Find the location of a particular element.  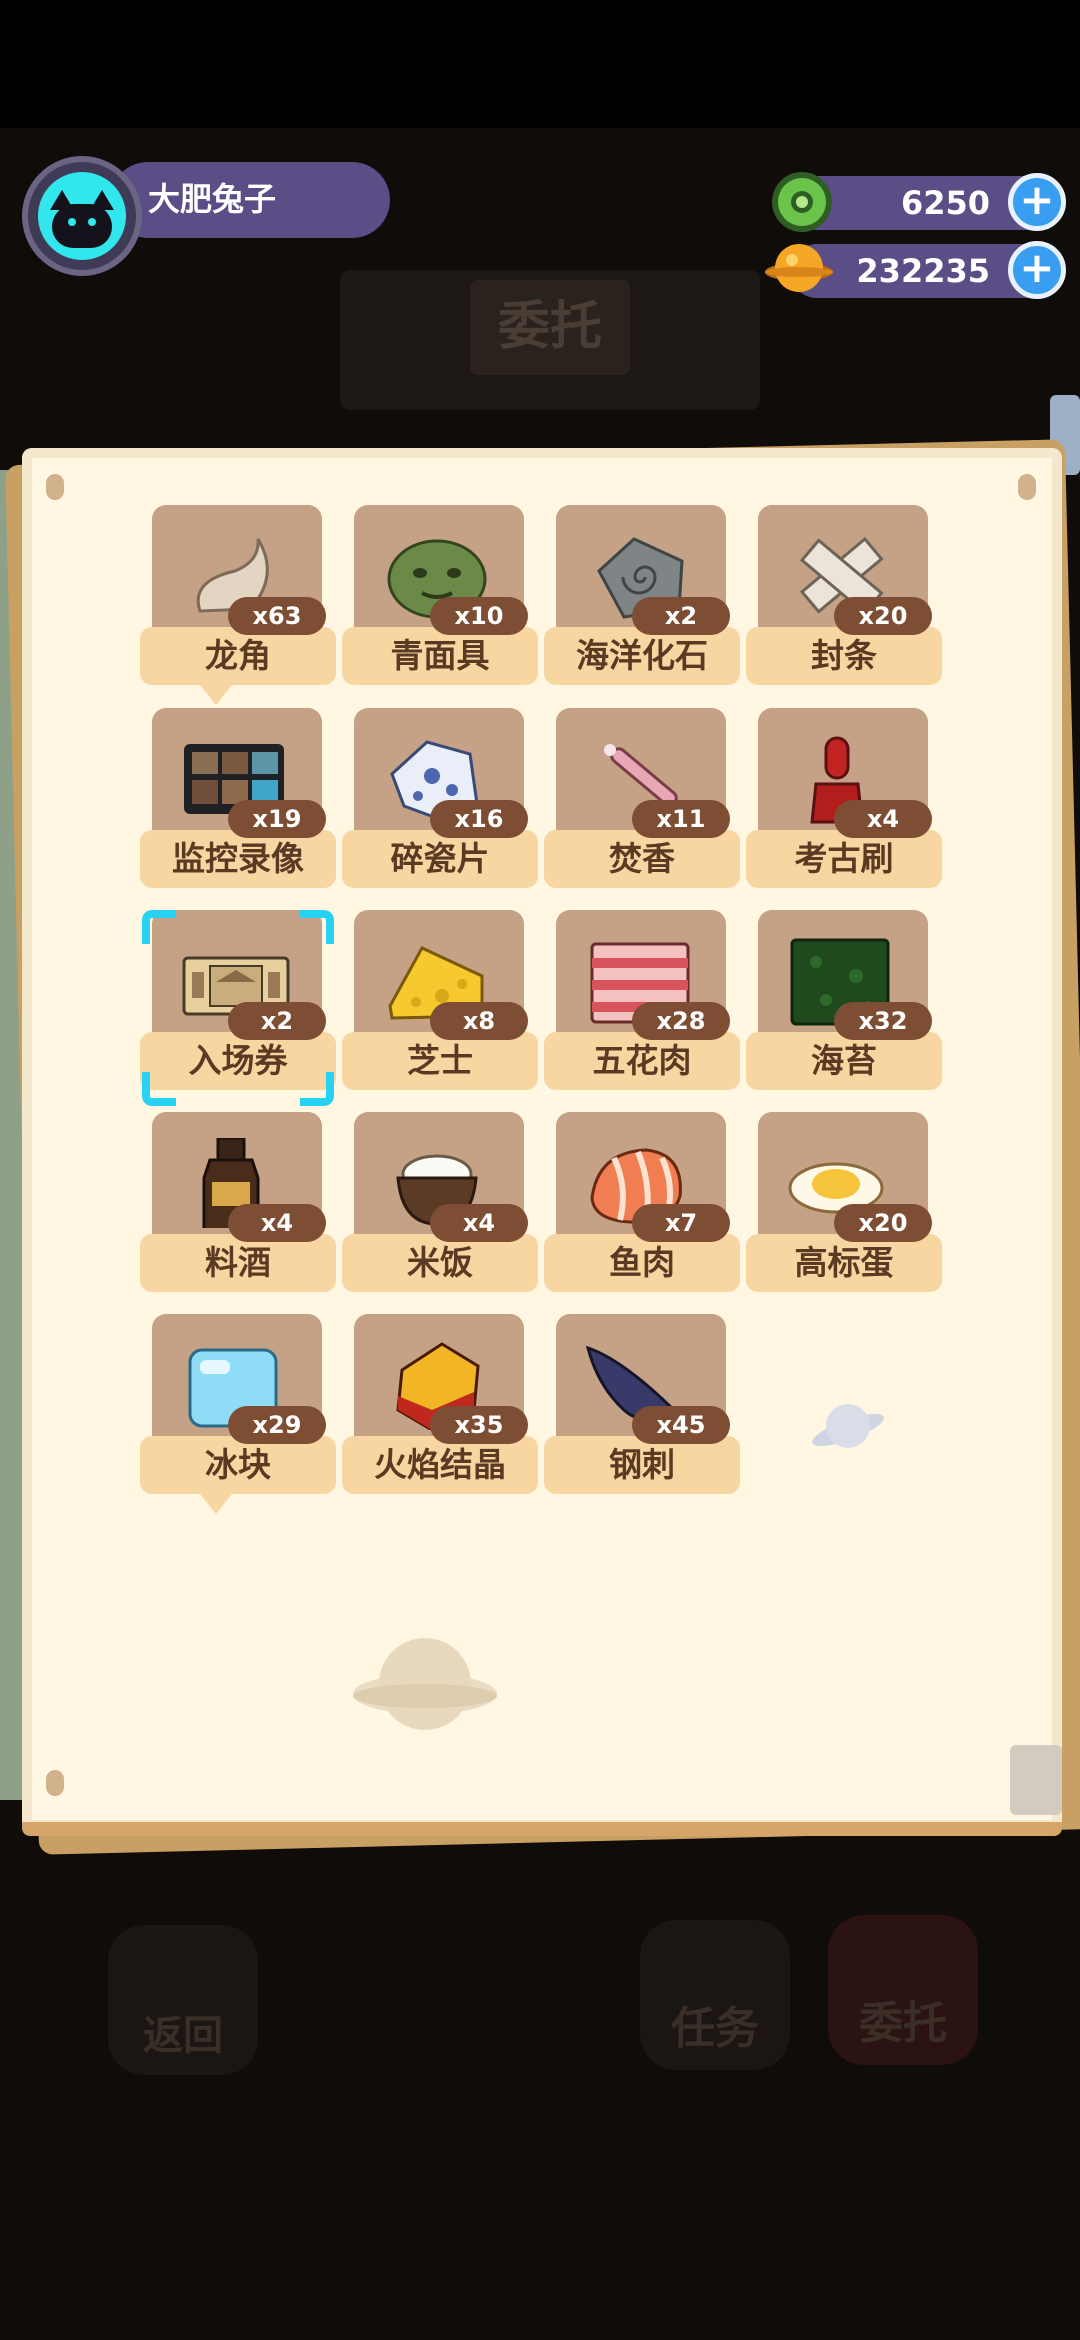

inventory-item: 高标蛋 x20 is located at coordinates (844, 1210).